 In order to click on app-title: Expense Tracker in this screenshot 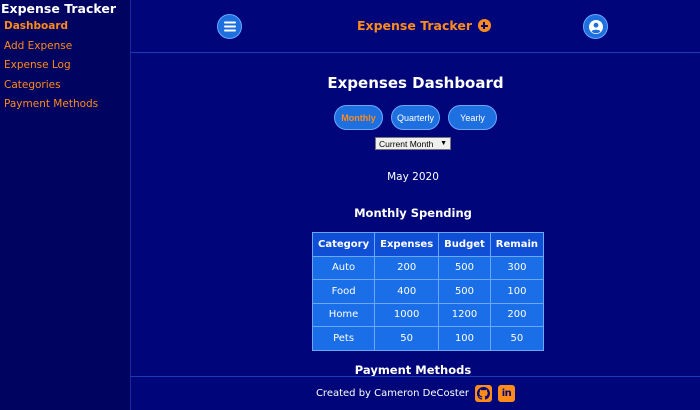, I will do `click(414, 25)`.